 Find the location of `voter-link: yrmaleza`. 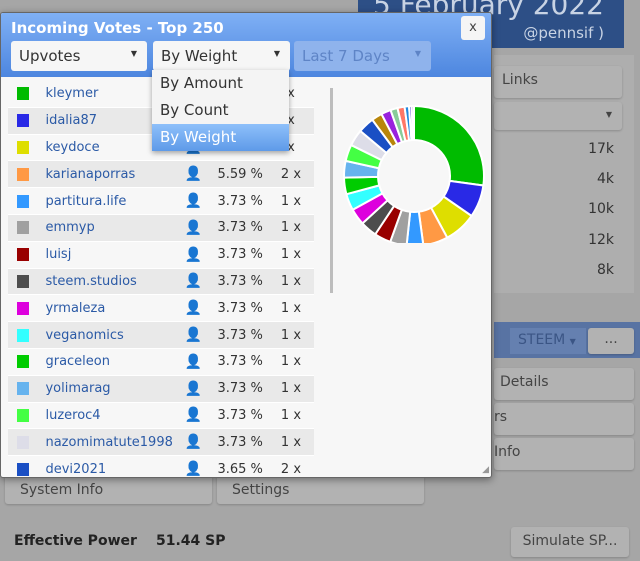

voter-link: yrmaleza is located at coordinates (109, 308).